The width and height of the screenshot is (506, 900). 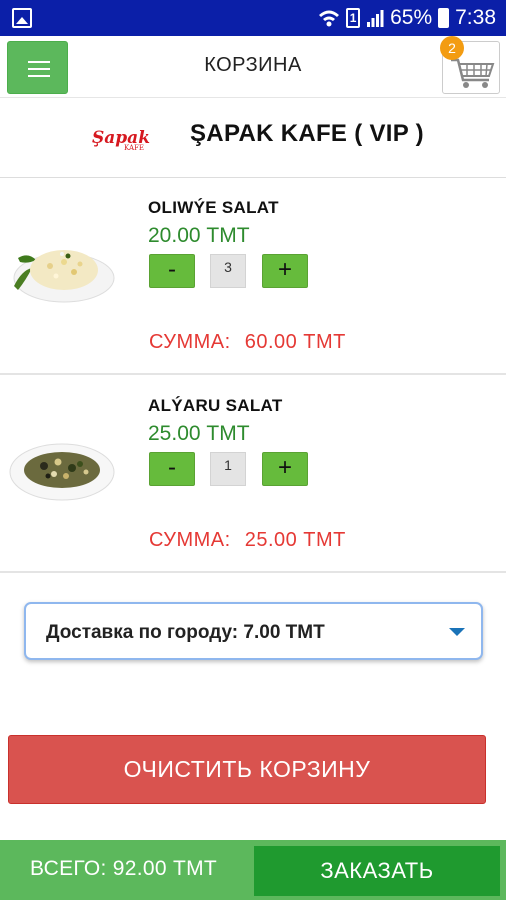 I want to click on item-image-alyaru-salad, so click(x=62, y=472).